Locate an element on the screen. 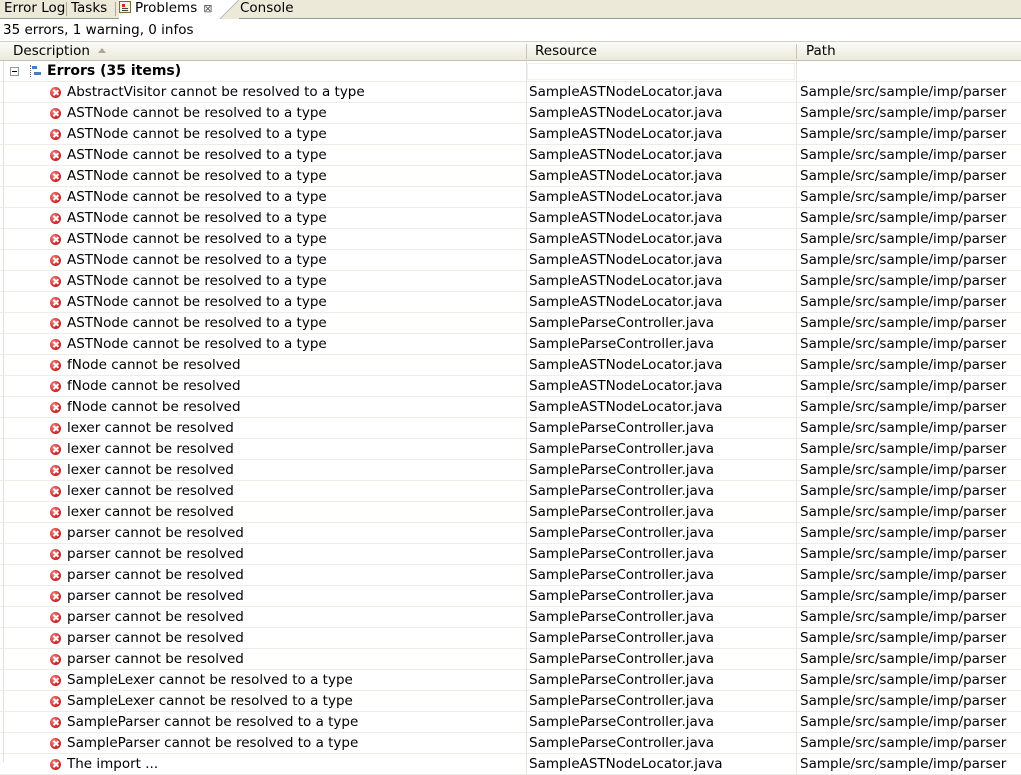 The width and height of the screenshot is (1021, 775). column-header-path: Path is located at coordinates (909, 51).